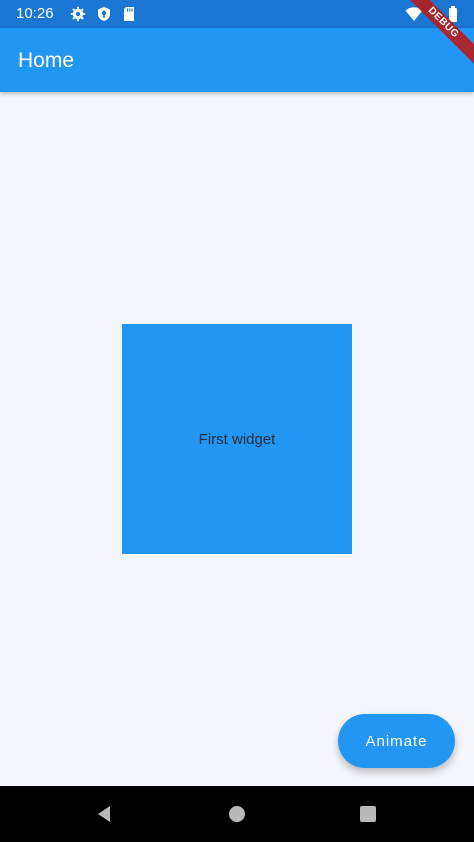 This screenshot has height=842, width=474. Describe the element at coordinates (456, 14) in the screenshot. I see `battery-icon` at that location.